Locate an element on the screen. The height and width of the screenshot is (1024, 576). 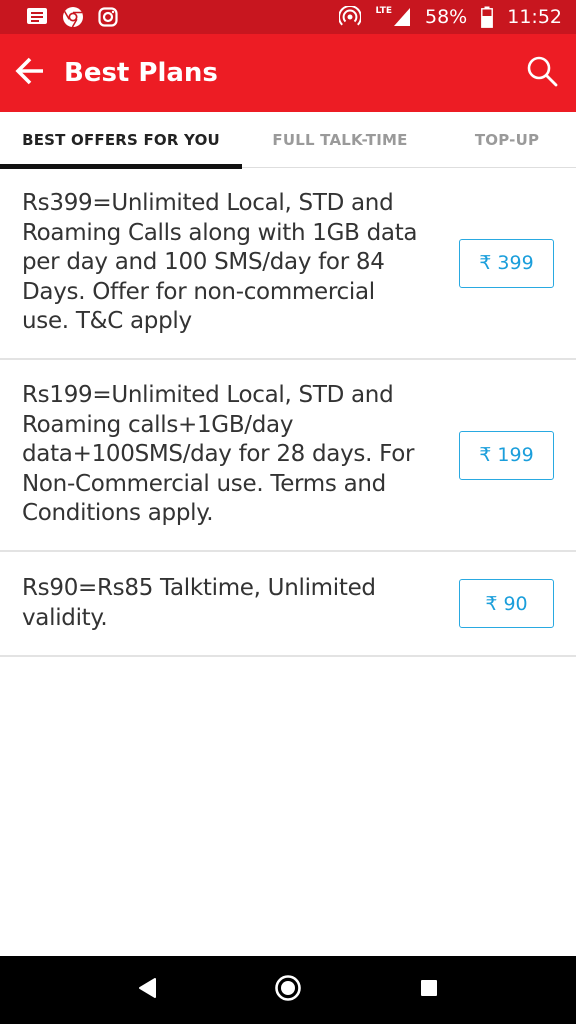
price-button: ₹ 90 is located at coordinates (506, 603).